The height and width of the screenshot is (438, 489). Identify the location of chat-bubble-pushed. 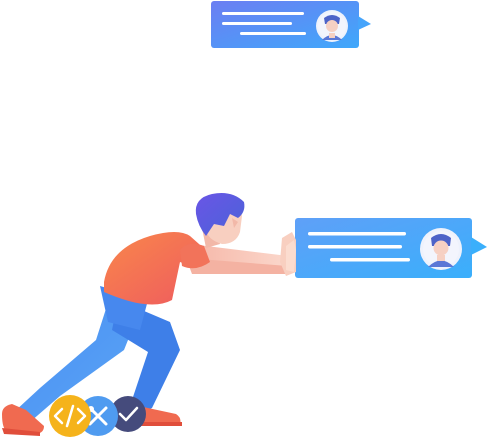
(391, 248).